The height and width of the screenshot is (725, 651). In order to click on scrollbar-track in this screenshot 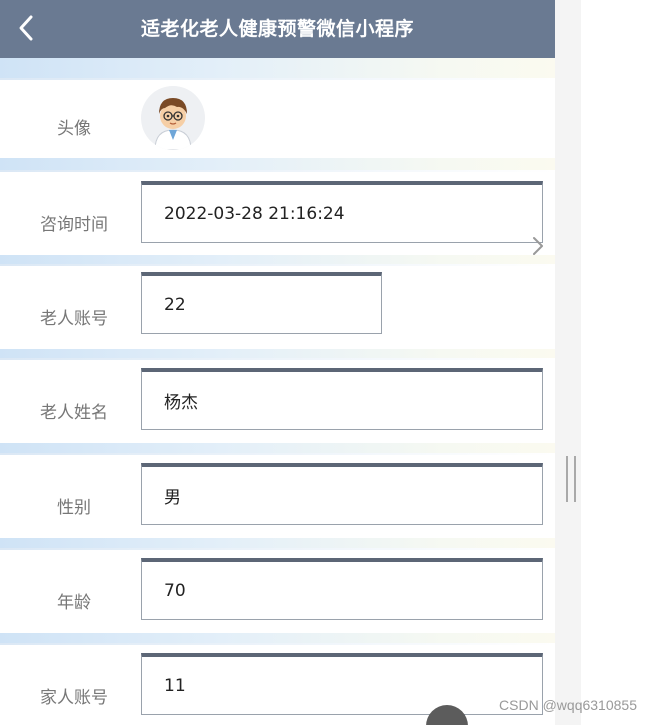, I will do `click(568, 362)`.